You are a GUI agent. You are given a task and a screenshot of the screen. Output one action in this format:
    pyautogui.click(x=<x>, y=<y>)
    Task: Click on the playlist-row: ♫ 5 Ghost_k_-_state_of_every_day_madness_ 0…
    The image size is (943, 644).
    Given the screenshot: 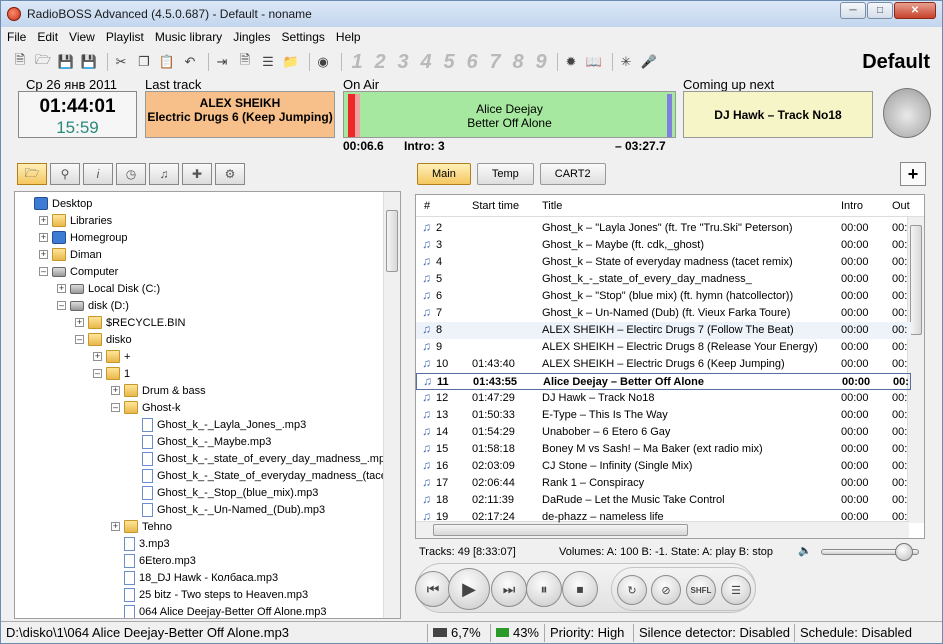 What is the action you would take?
    pyautogui.click(x=663, y=279)
    